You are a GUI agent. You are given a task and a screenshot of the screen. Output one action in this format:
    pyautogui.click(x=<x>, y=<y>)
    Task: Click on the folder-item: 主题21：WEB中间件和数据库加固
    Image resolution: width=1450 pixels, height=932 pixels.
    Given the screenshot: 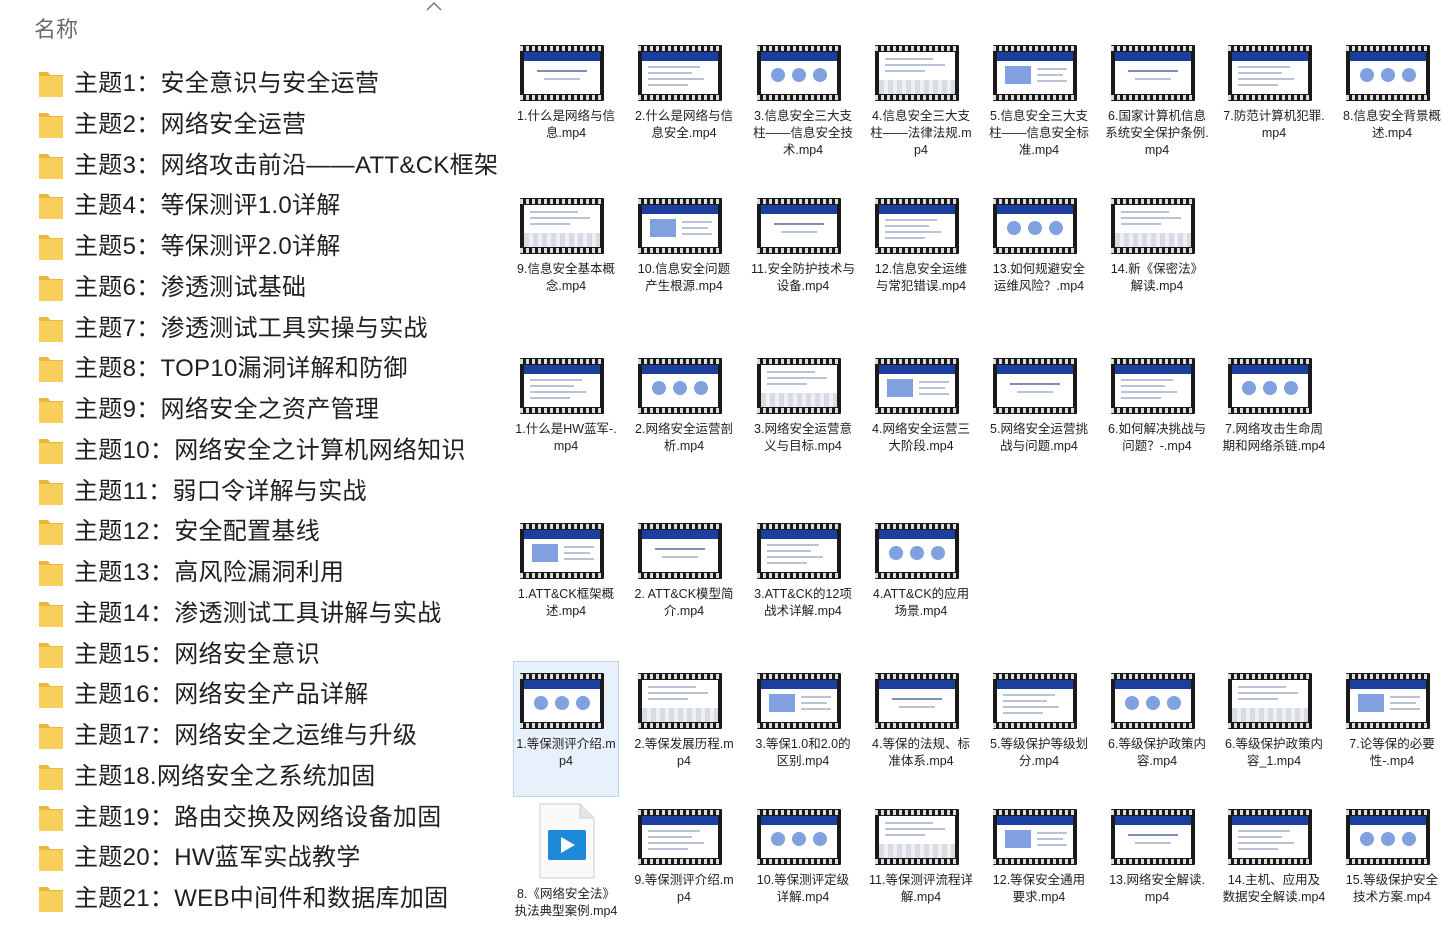 What is the action you would take?
    pyautogui.click(x=250, y=899)
    